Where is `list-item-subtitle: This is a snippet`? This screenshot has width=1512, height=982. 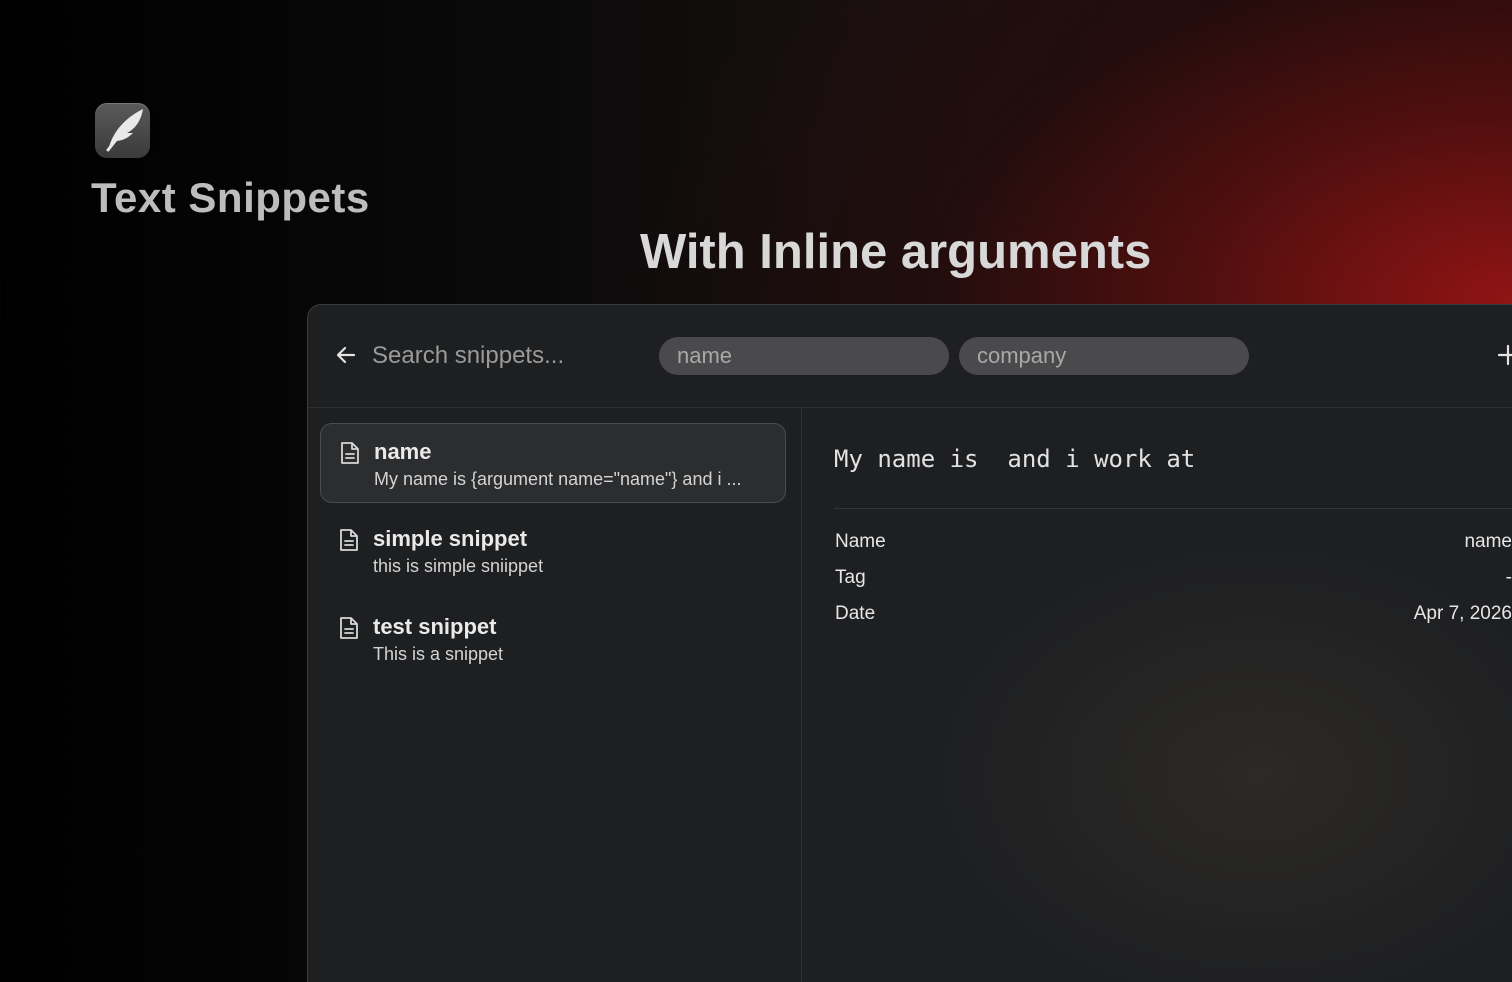 list-item-subtitle: This is a snippet is located at coordinates (438, 654).